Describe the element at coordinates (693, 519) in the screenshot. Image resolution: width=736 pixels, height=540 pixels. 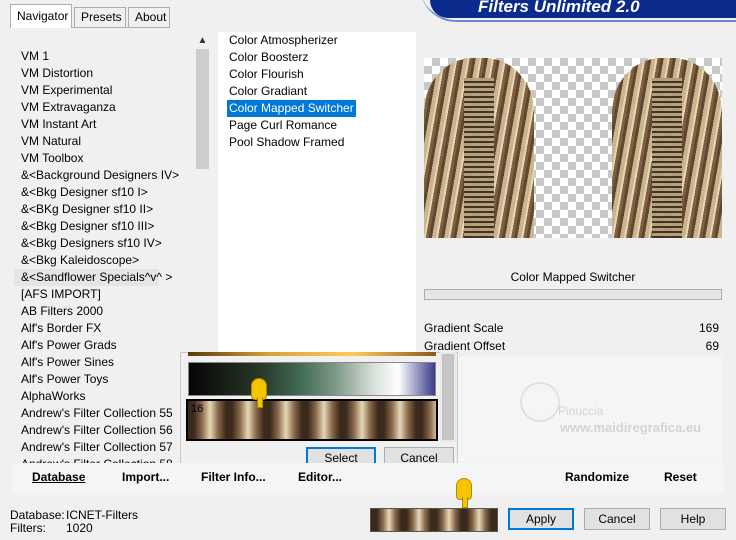
I see `help-button: Help` at that location.